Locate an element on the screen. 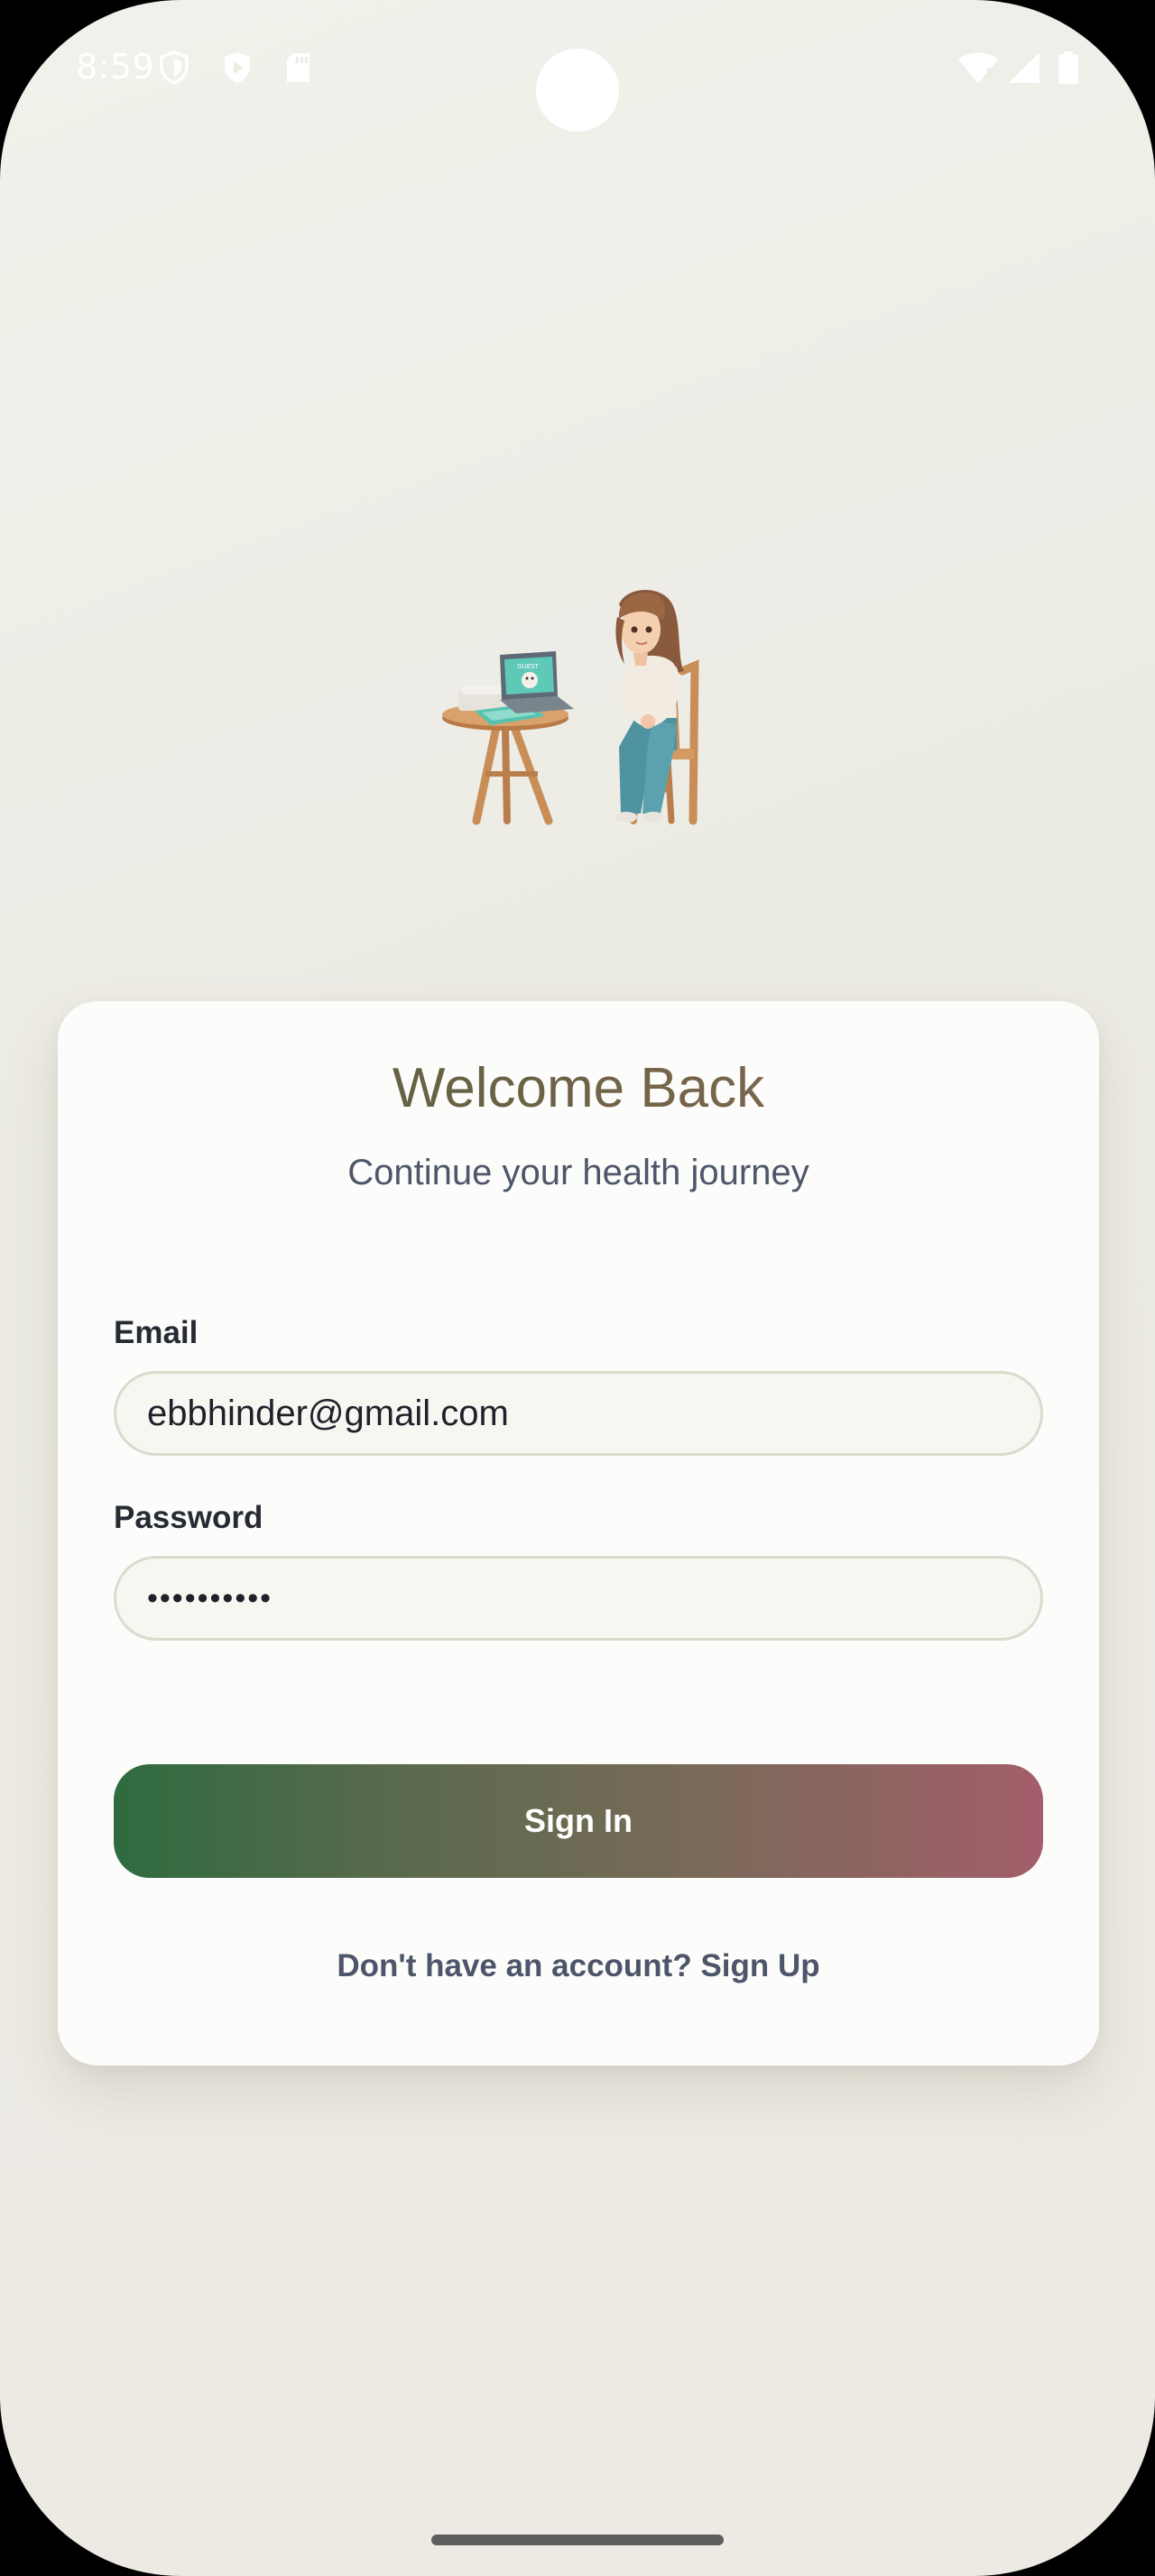 This screenshot has height=2576, width=1155. shield-icon is located at coordinates (174, 68).